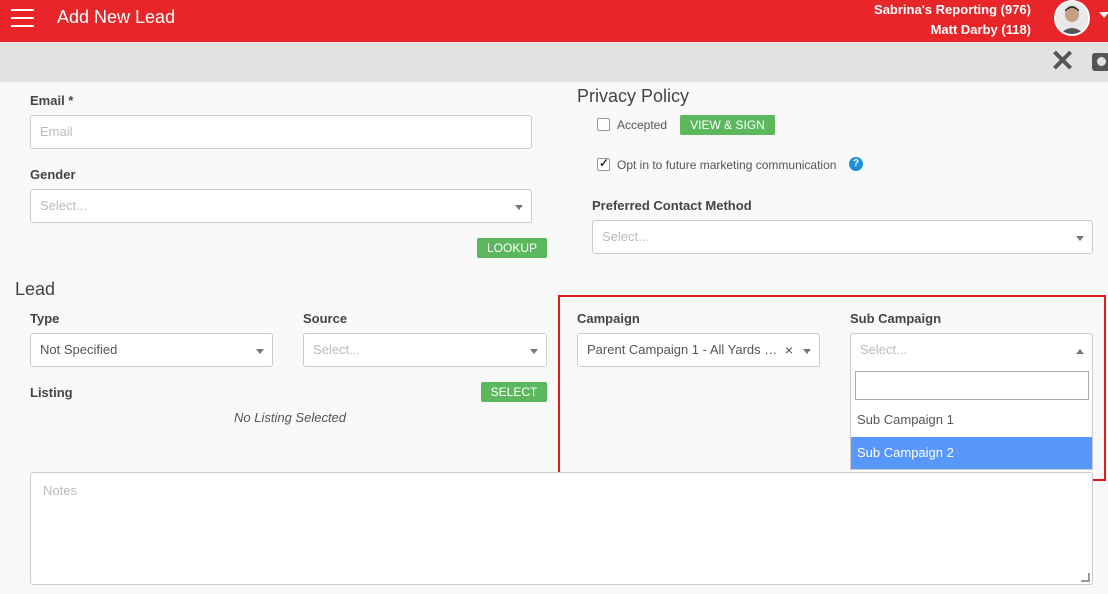 This screenshot has height=594, width=1108. What do you see at coordinates (642, 125) in the screenshot?
I see `accepted-label: Accepted` at bounding box center [642, 125].